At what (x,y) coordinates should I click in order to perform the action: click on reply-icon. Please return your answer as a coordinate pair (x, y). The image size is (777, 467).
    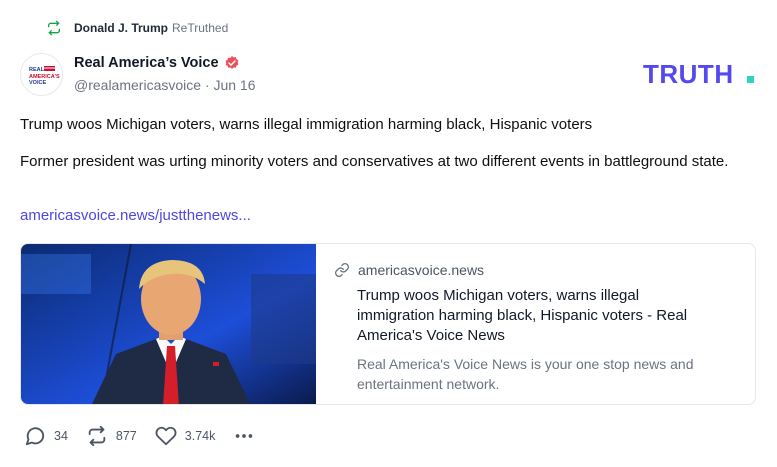
    Looking at the image, I should click on (35, 436).